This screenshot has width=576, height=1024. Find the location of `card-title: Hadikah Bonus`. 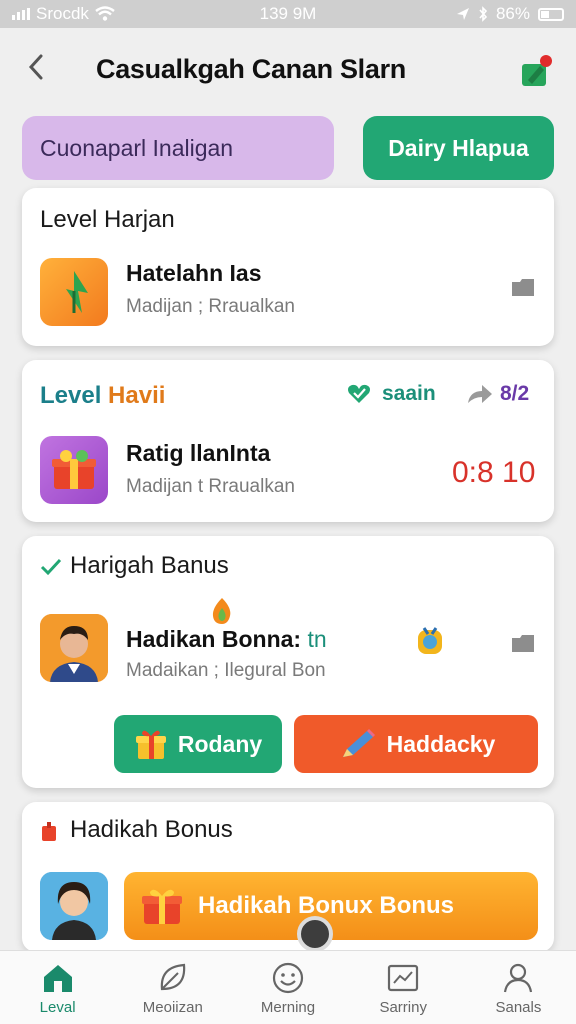

card-title: Hadikah Bonus is located at coordinates (151, 829).